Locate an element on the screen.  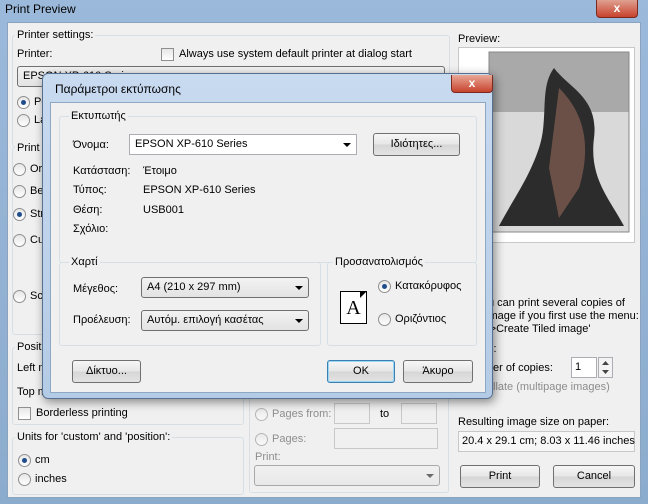
units-group is located at coordinates (128, 466).